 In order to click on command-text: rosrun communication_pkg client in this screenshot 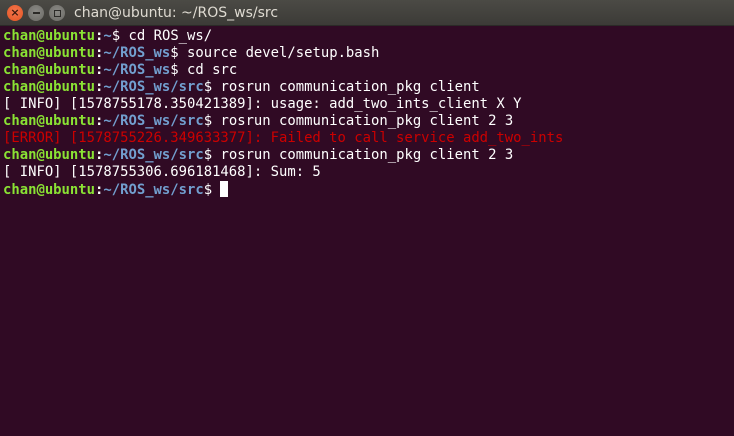, I will do `click(350, 87)`.